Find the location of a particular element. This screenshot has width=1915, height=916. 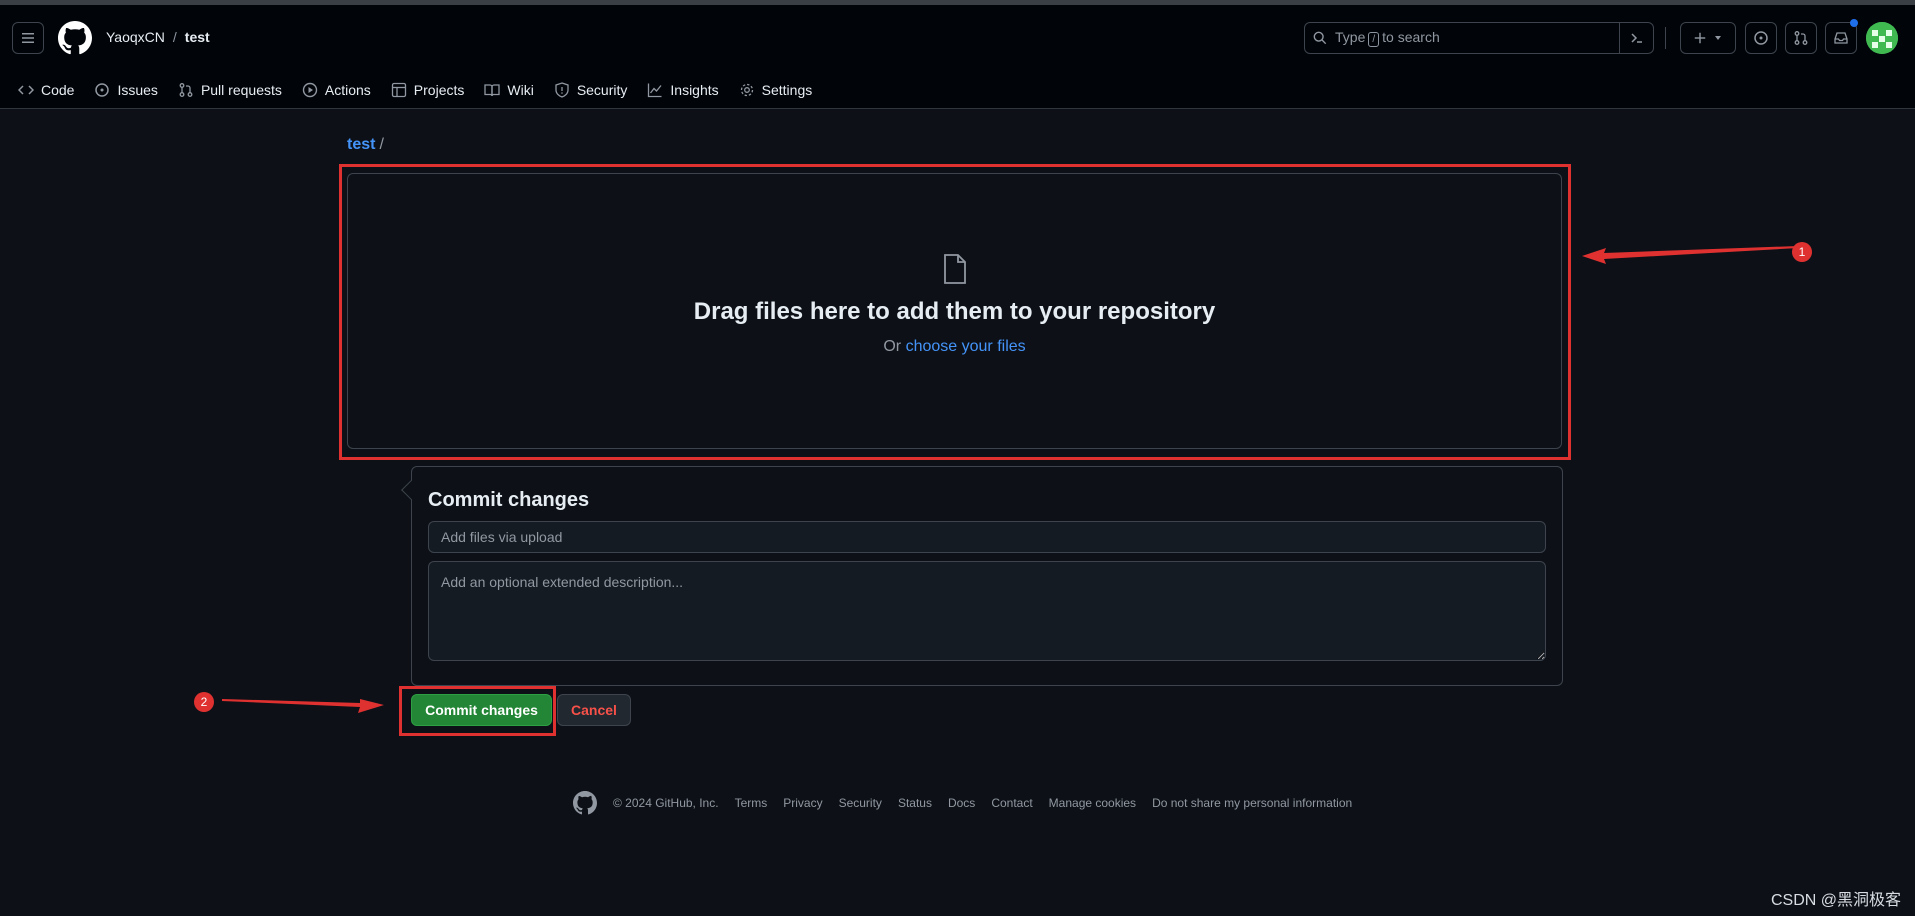

cancel-button: Cancel is located at coordinates (594, 710).